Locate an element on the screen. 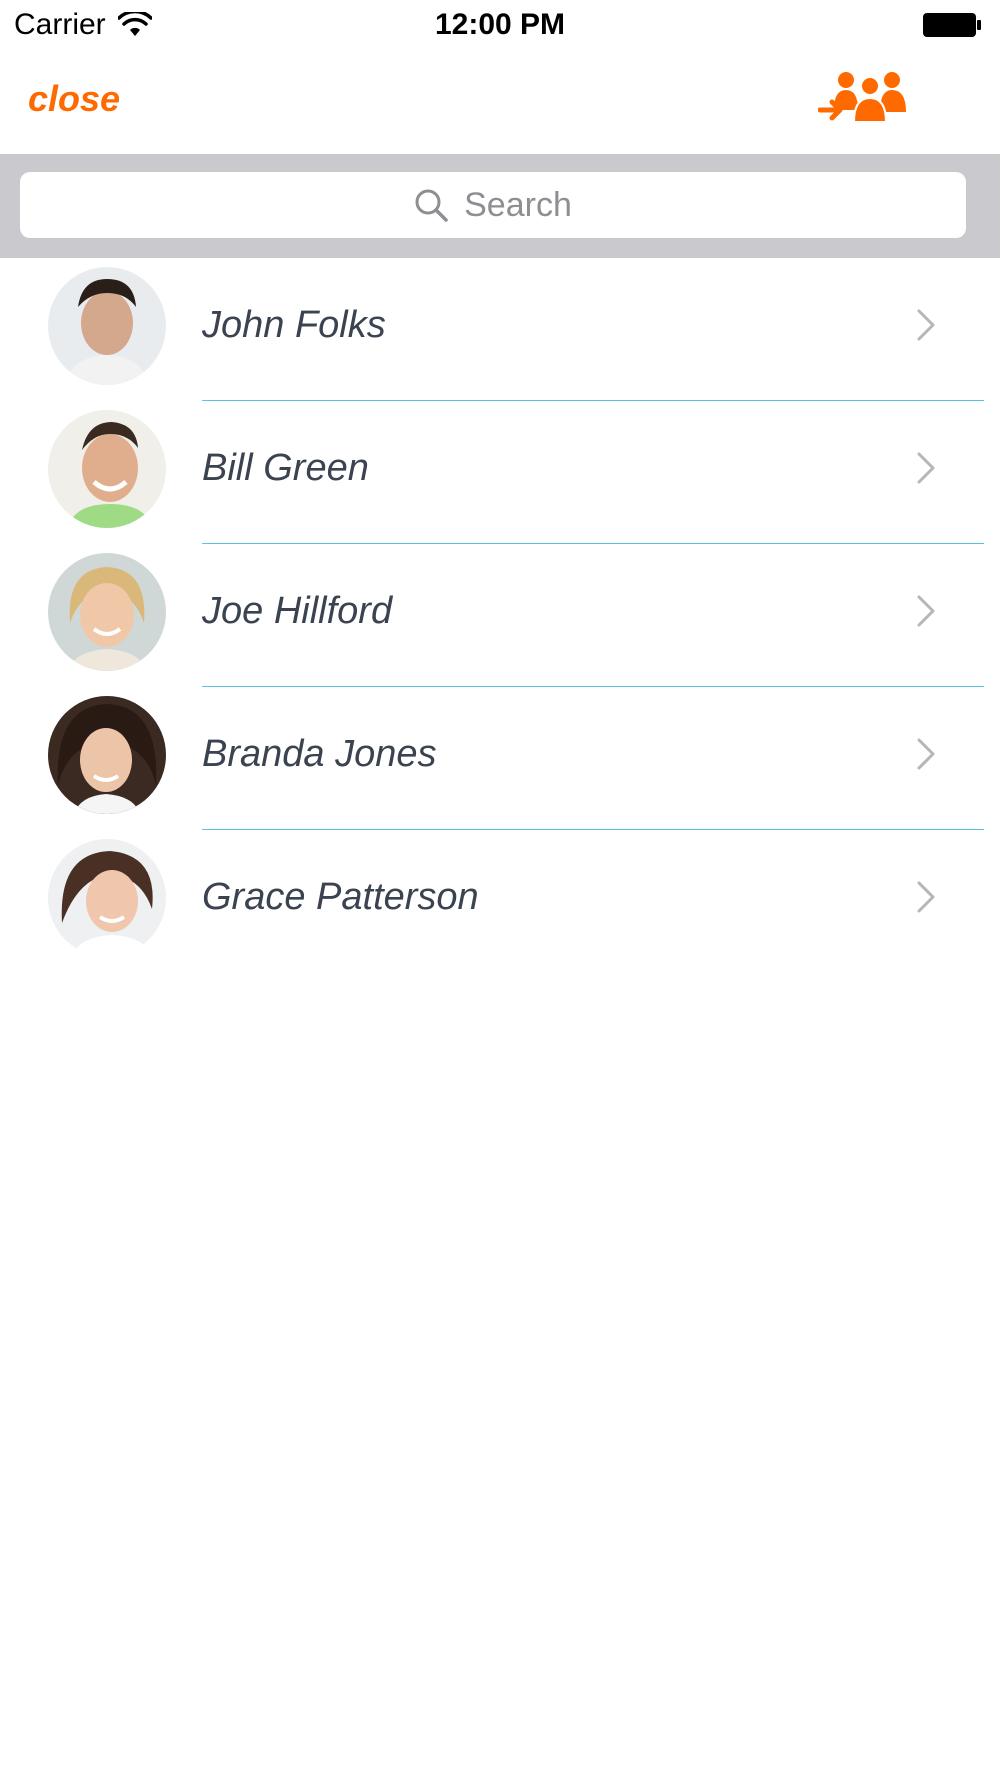 This screenshot has width=1000, height=1778. battery-icon is located at coordinates (952, 25).